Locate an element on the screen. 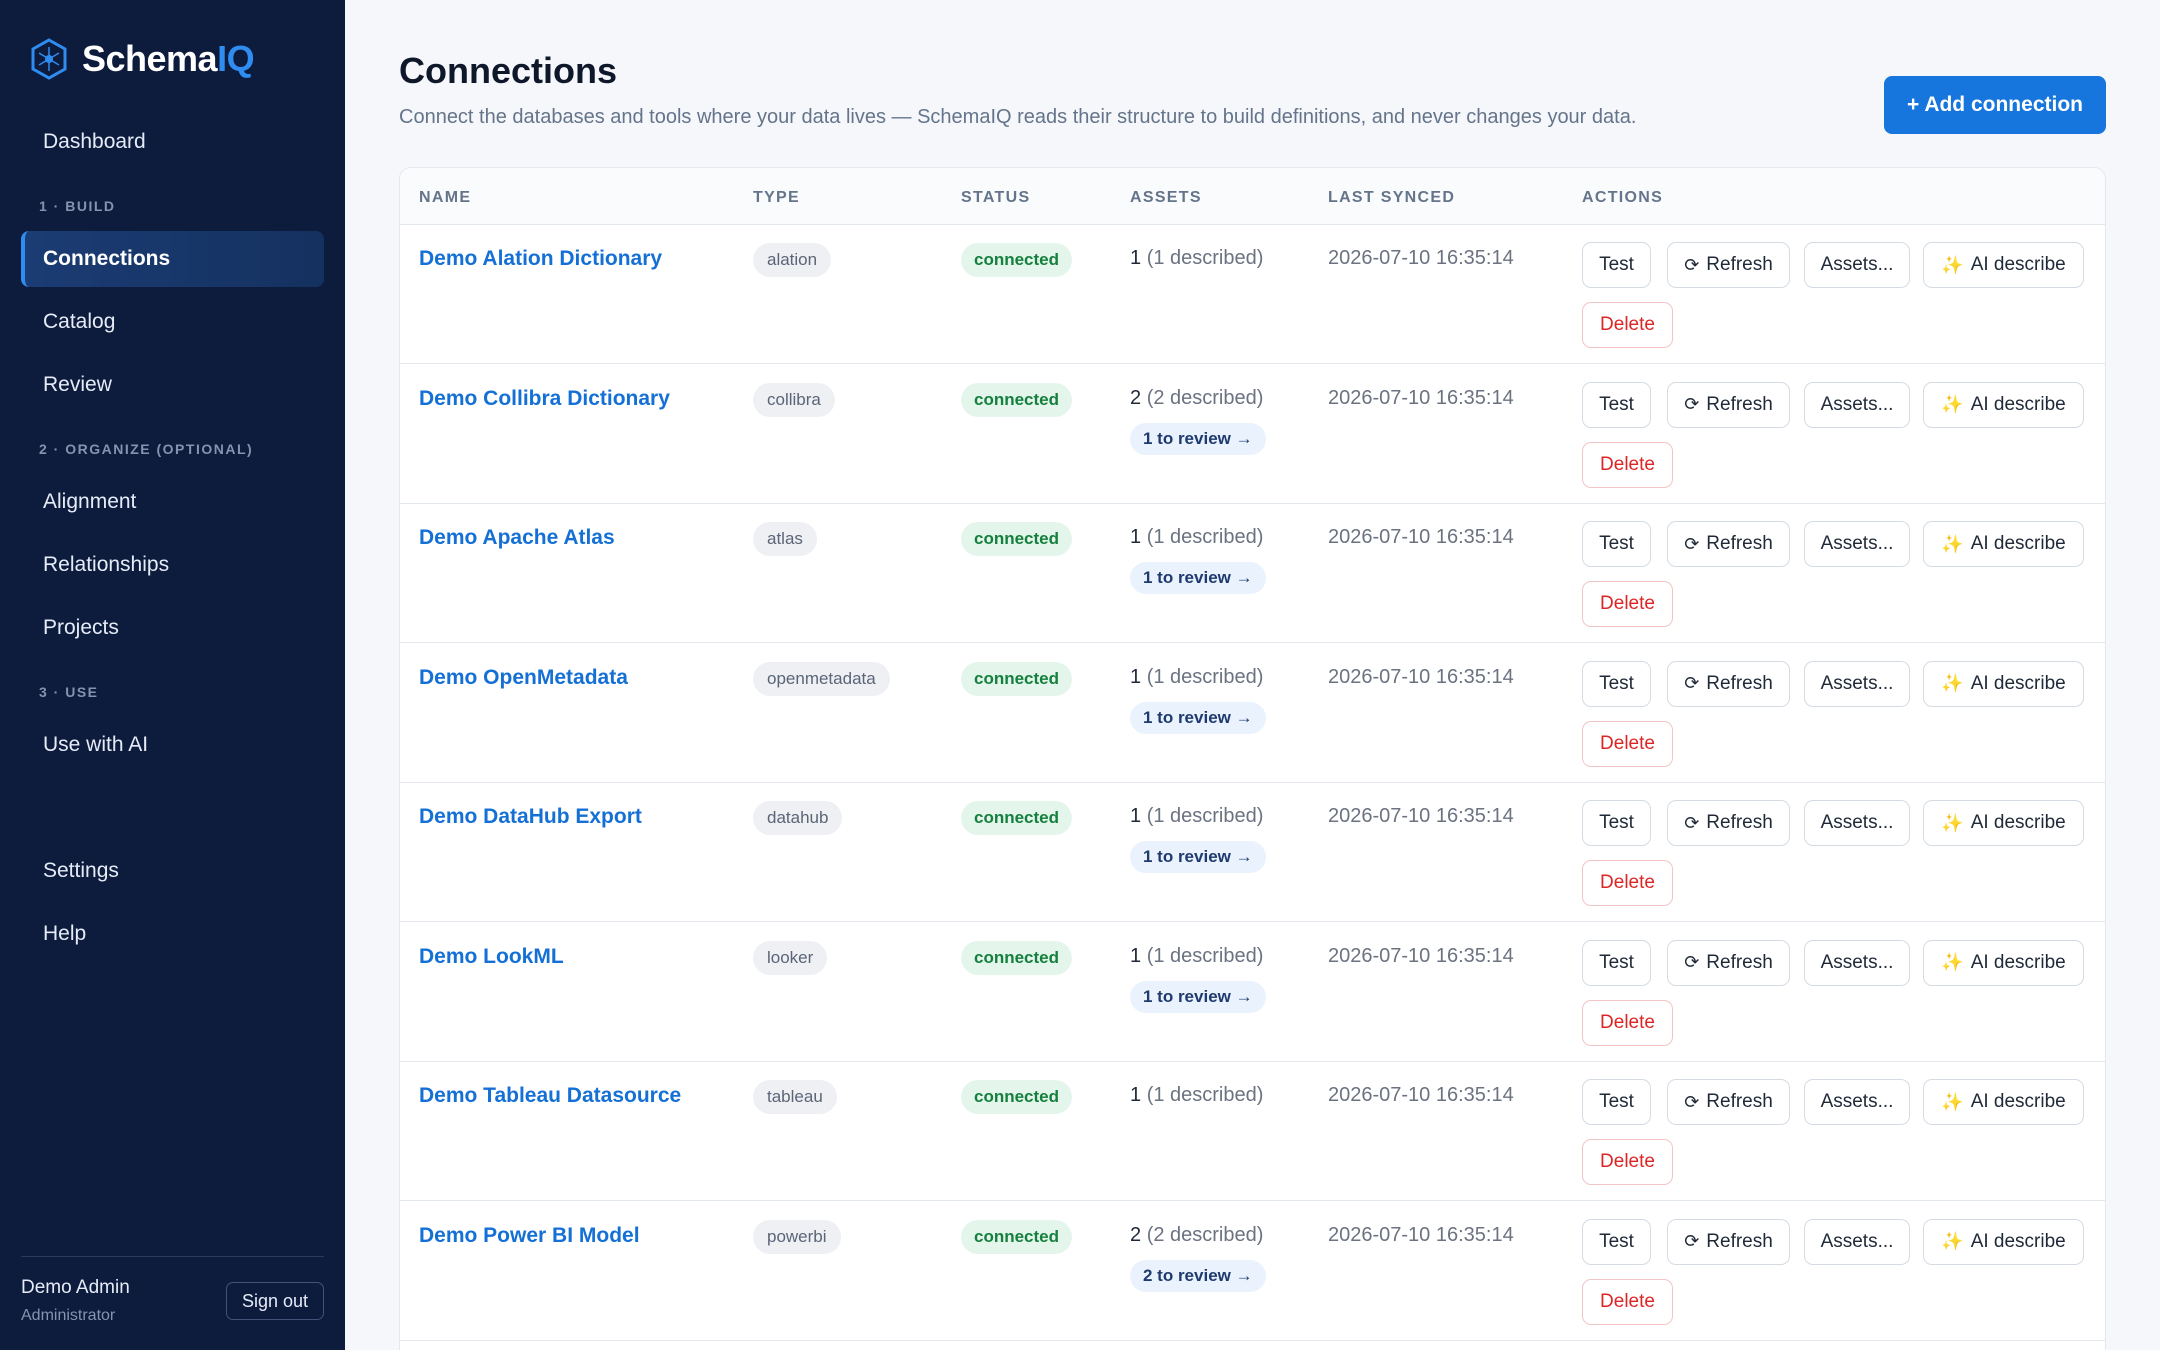  connection-name-link: Demo Apache Atlas is located at coordinates (517, 538).